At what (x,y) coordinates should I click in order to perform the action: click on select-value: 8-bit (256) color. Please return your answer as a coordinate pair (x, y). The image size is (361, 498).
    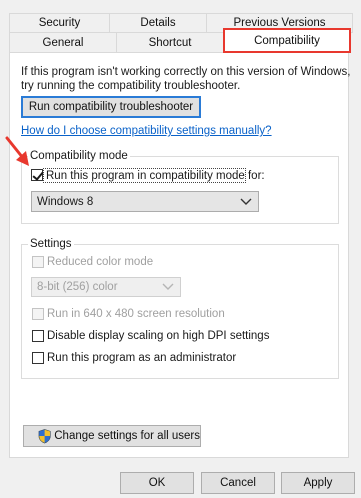
    Looking at the image, I should click on (77, 287).